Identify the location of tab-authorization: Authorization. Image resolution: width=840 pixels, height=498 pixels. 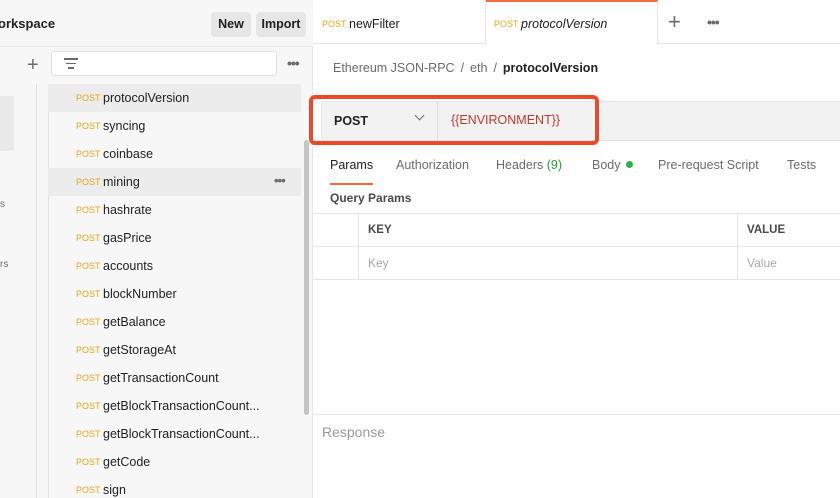
(432, 165).